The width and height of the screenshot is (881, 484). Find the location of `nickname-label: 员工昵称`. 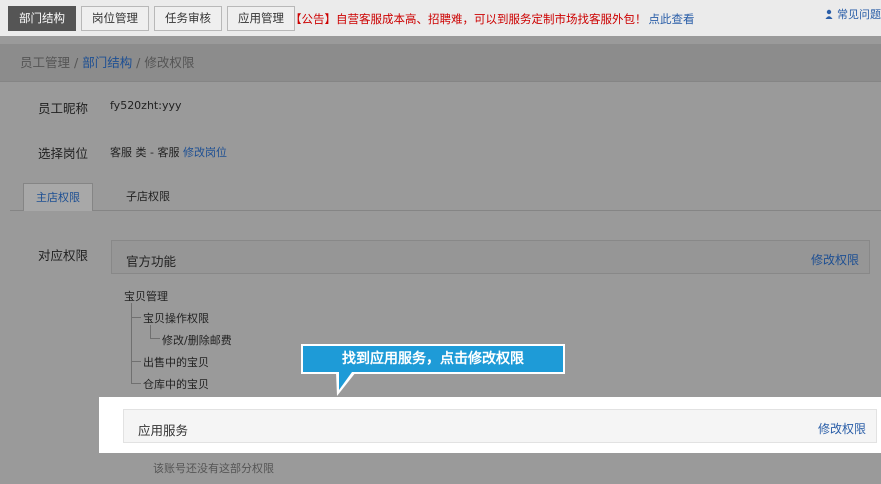

nickname-label: 员工昵称 is located at coordinates (63, 108).